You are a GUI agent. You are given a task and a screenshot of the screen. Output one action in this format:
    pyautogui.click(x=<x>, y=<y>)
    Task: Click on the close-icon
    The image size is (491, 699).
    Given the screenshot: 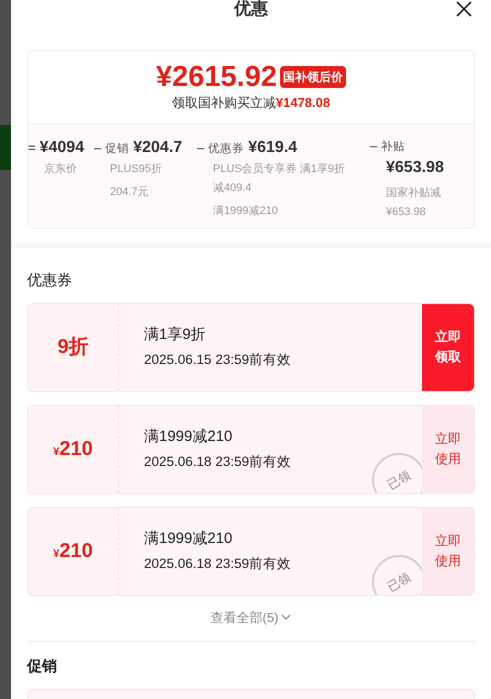 What is the action you would take?
    pyautogui.click(x=464, y=9)
    